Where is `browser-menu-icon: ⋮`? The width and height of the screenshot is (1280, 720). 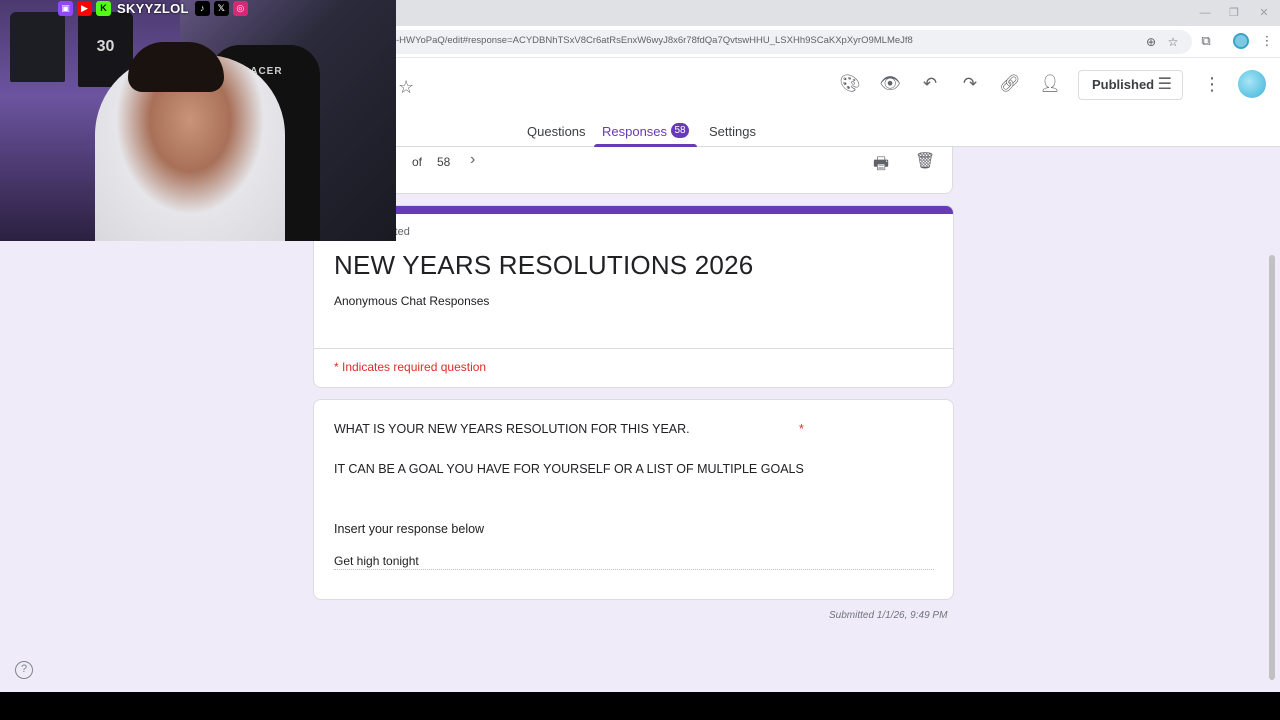
browser-menu-icon: ⋮ is located at coordinates (1267, 41).